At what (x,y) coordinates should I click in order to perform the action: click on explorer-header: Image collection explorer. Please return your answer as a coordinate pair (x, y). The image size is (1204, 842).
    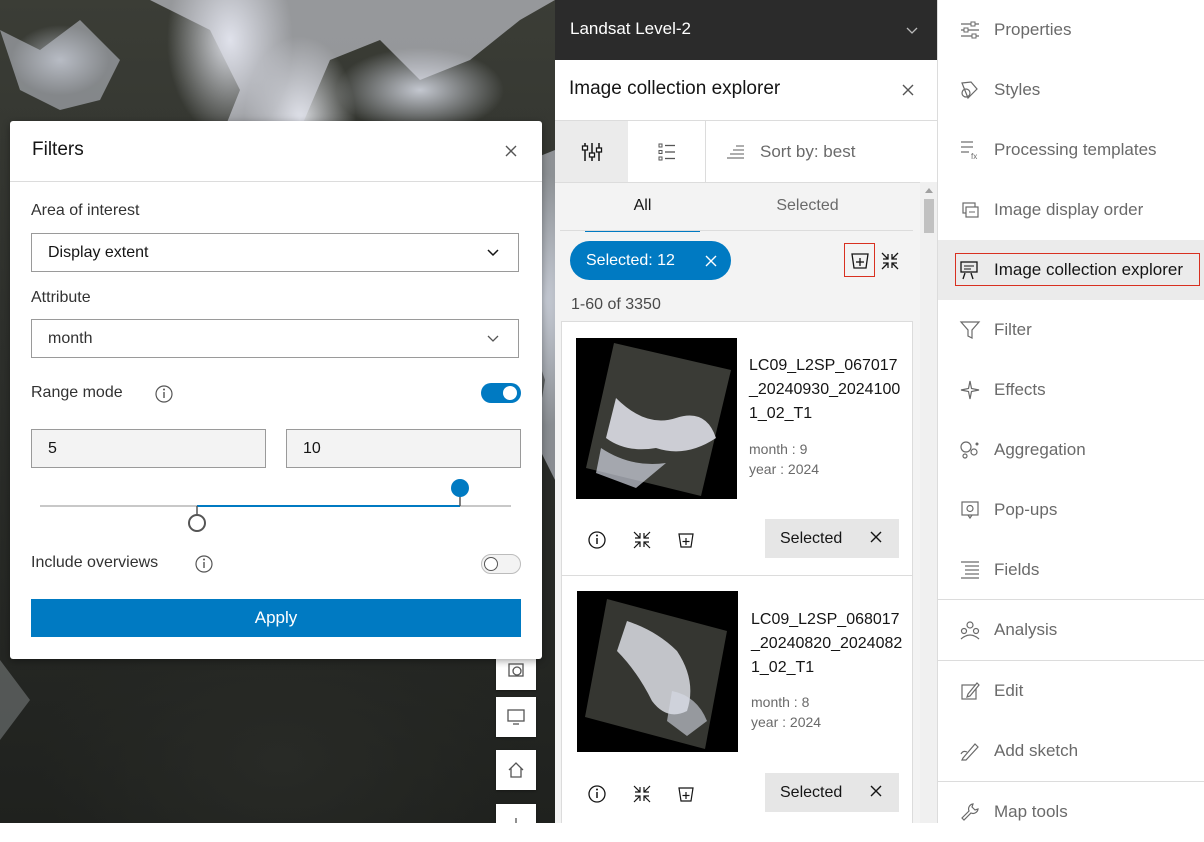
    Looking at the image, I should click on (746, 90).